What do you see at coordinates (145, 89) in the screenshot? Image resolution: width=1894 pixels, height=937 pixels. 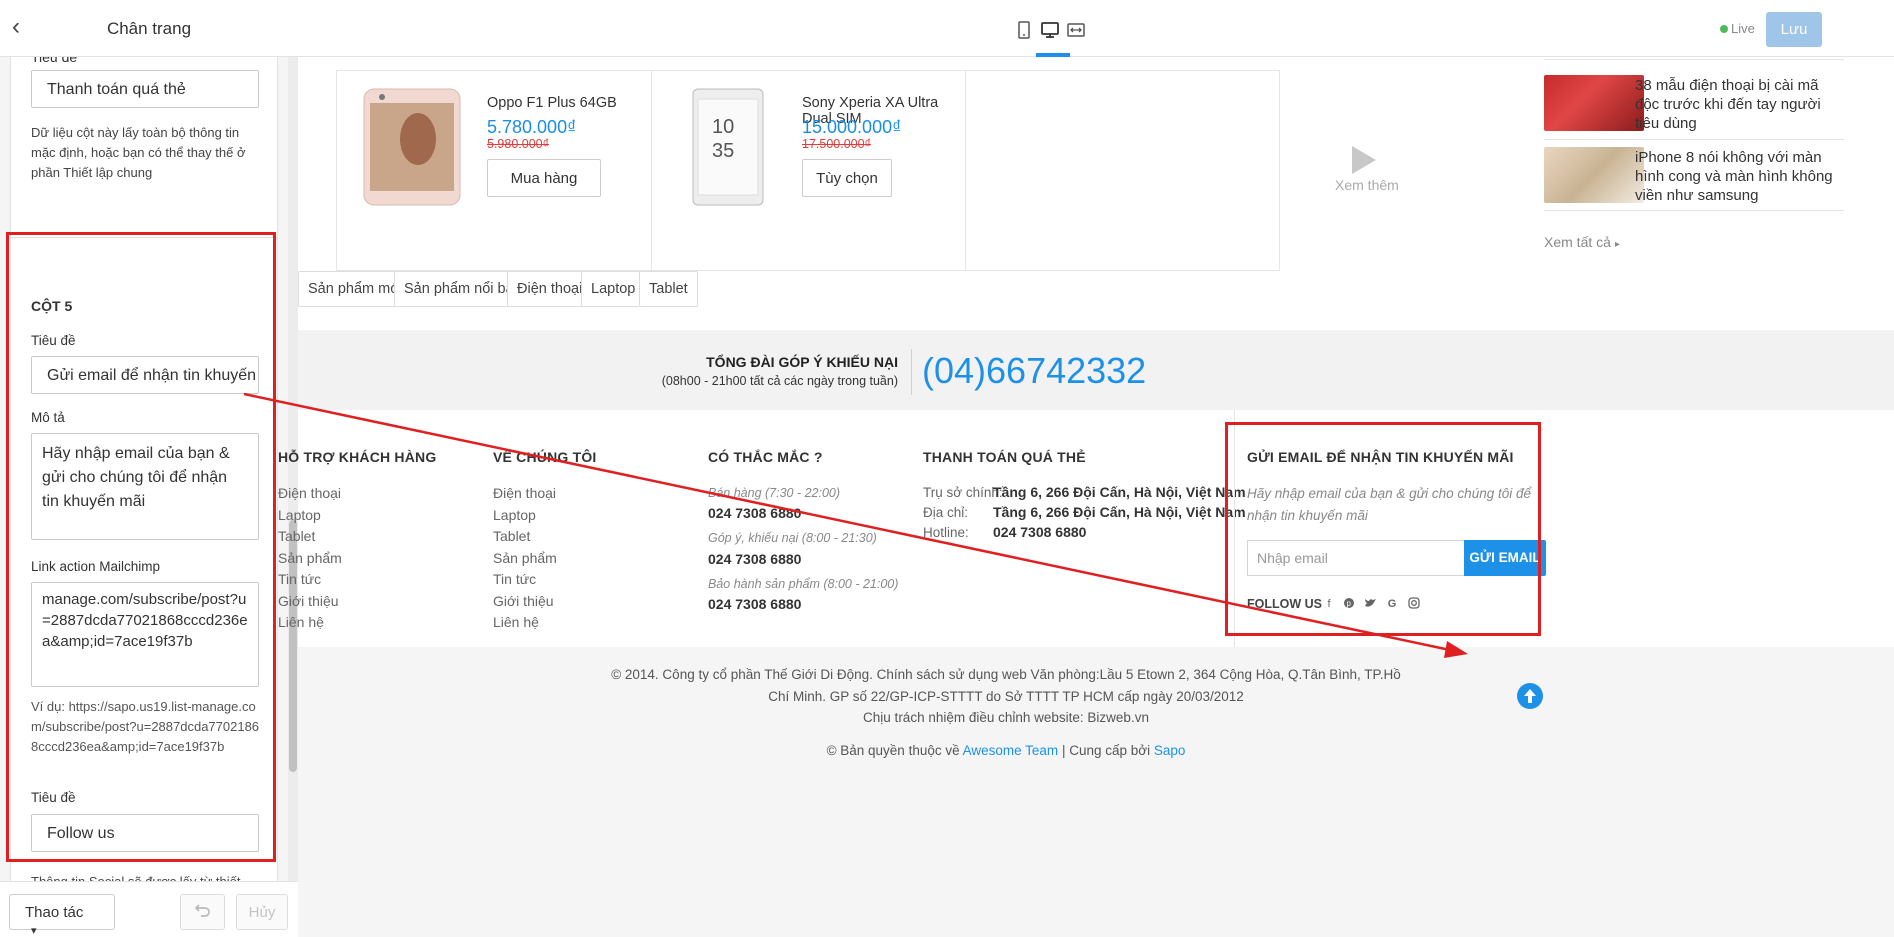 I see `col4-title-input: Thanh toán quá thẻ` at bounding box center [145, 89].